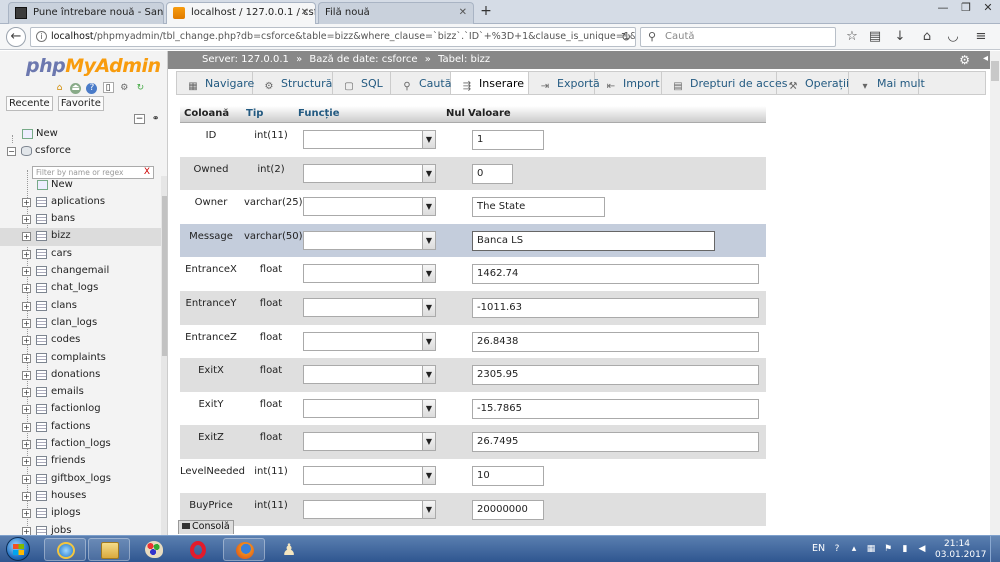 This screenshot has height=562, width=1000. I want to click on reading-list-icon: ▤, so click(875, 37).